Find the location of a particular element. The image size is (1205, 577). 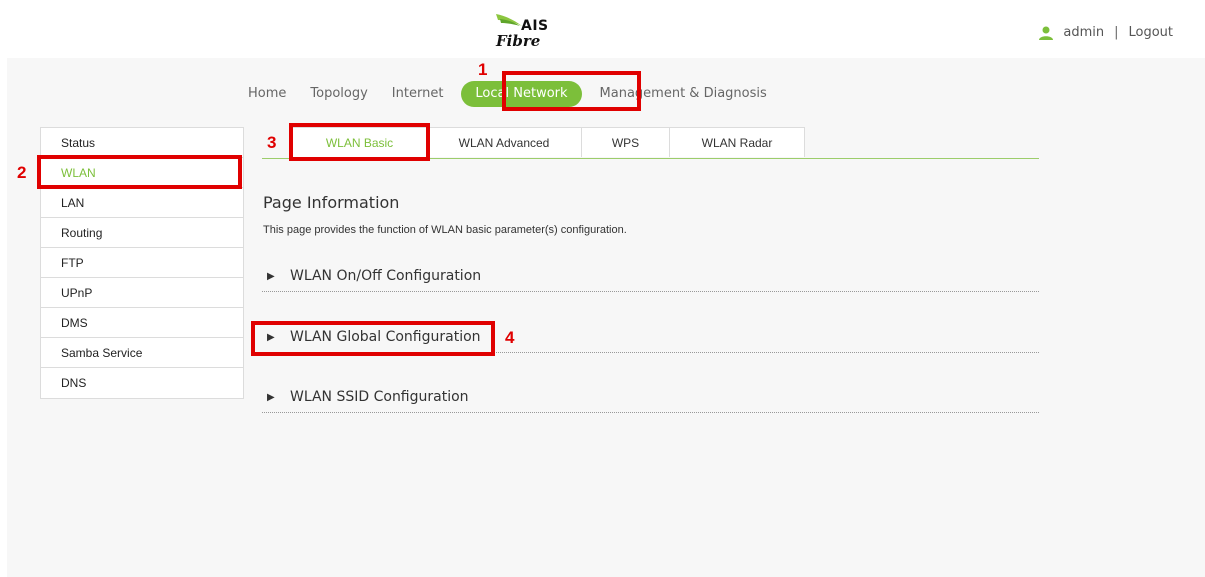

section-wlan-ssid: ▶ WLAN SSID Configuration is located at coordinates (650, 399).